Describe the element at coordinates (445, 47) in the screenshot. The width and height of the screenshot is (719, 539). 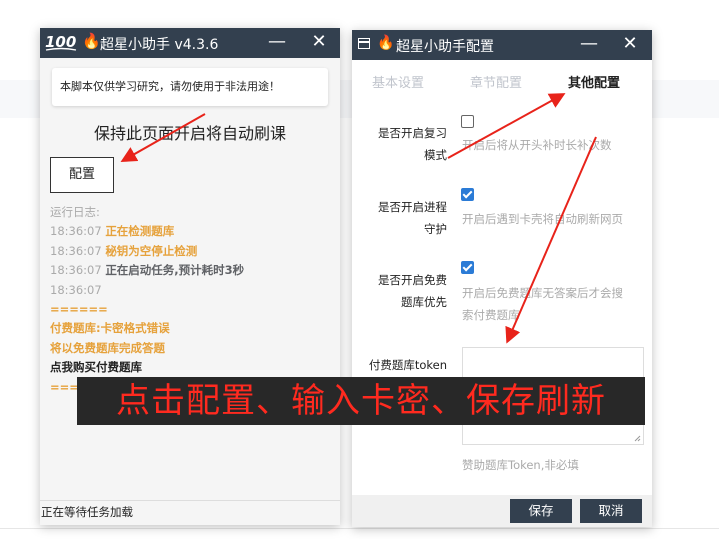
I see `config-title: 超星小助手配置` at that location.